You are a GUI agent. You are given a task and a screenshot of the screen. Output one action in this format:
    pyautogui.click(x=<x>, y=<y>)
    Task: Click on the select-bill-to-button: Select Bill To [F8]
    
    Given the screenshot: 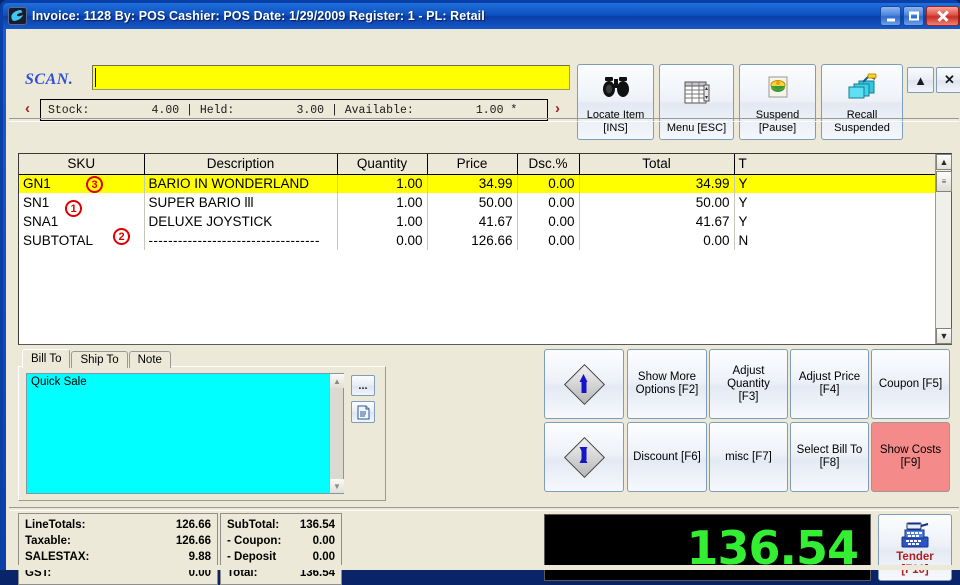 What is the action you would take?
    pyautogui.click(x=829, y=457)
    